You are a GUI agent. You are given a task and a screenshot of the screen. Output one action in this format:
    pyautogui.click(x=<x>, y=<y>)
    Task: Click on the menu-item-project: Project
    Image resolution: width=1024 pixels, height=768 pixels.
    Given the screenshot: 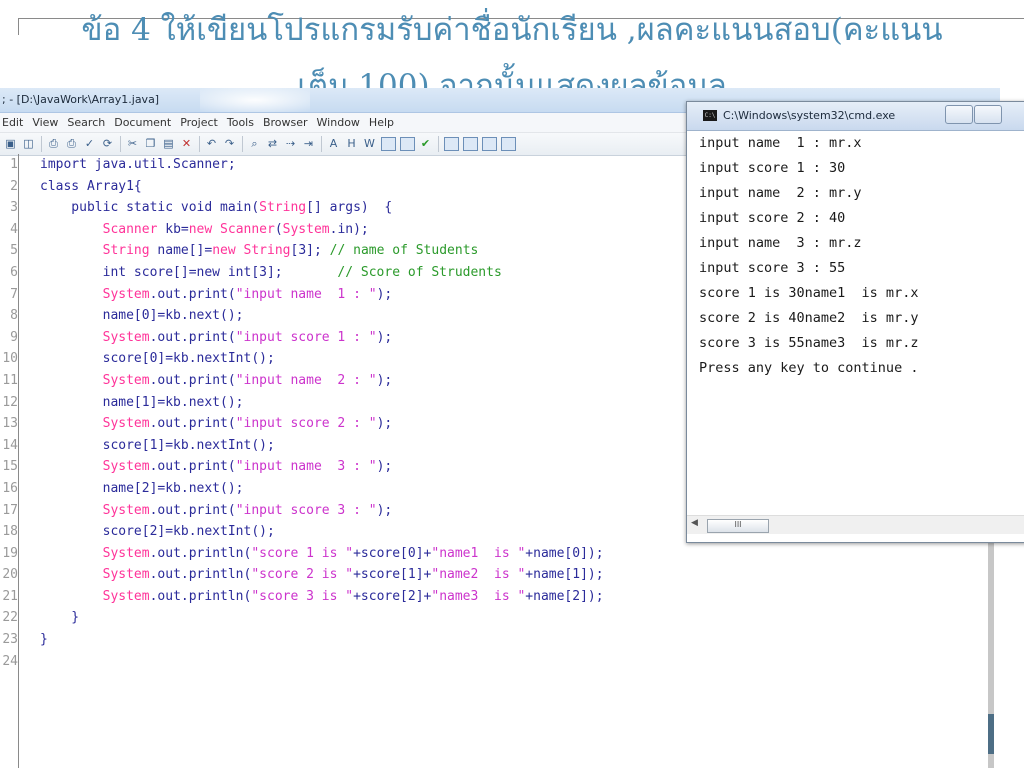 What is the action you would take?
    pyautogui.click(x=199, y=122)
    